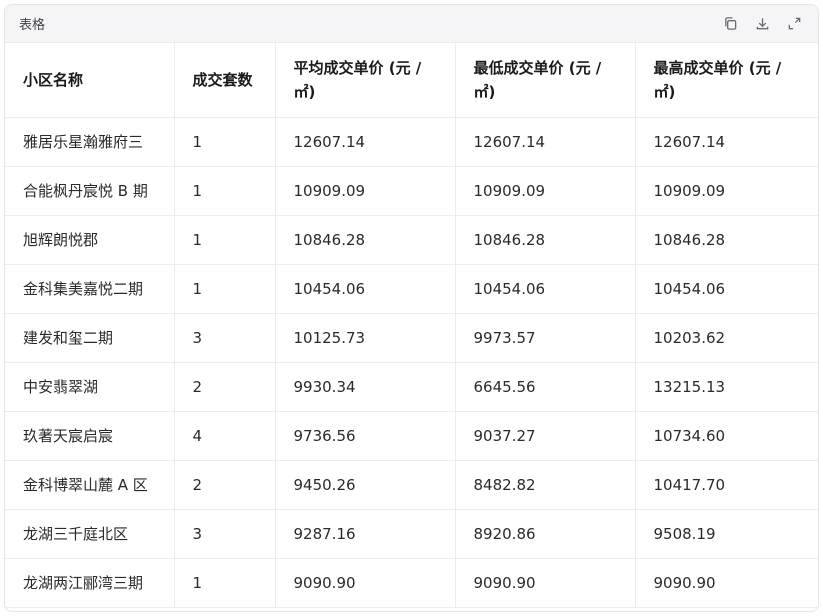 The height and width of the screenshot is (616, 823). I want to click on table-cell: 9973.57, so click(545, 338).